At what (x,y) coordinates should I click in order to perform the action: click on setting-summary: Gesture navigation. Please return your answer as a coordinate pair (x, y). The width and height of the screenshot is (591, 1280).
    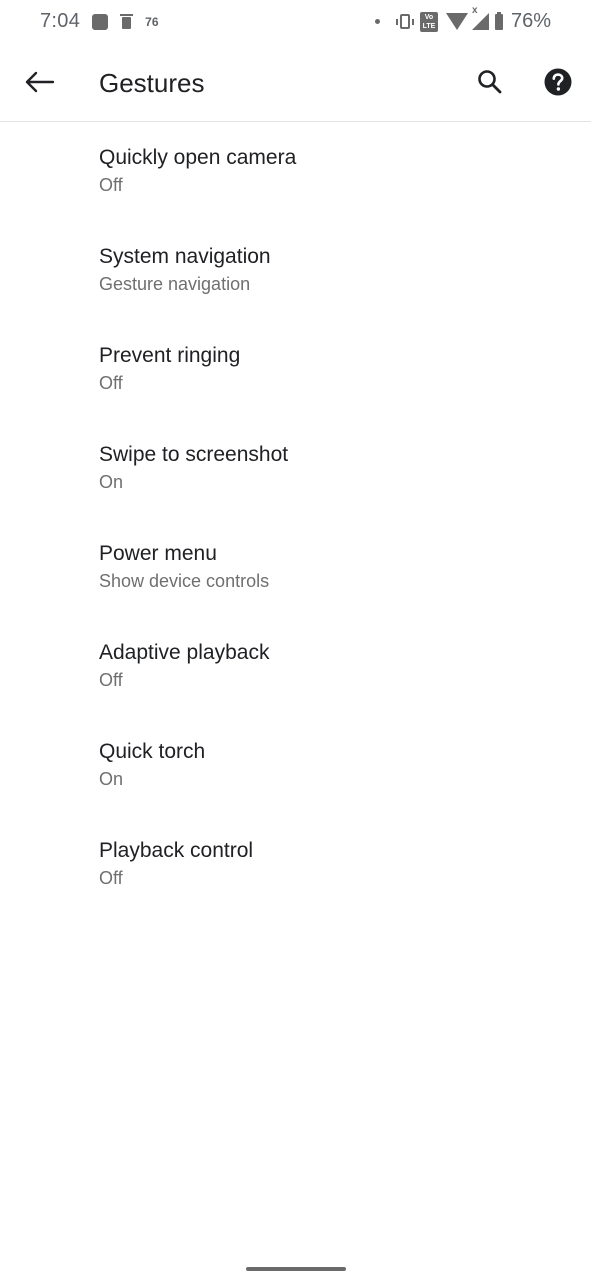
    Looking at the image, I should click on (175, 284).